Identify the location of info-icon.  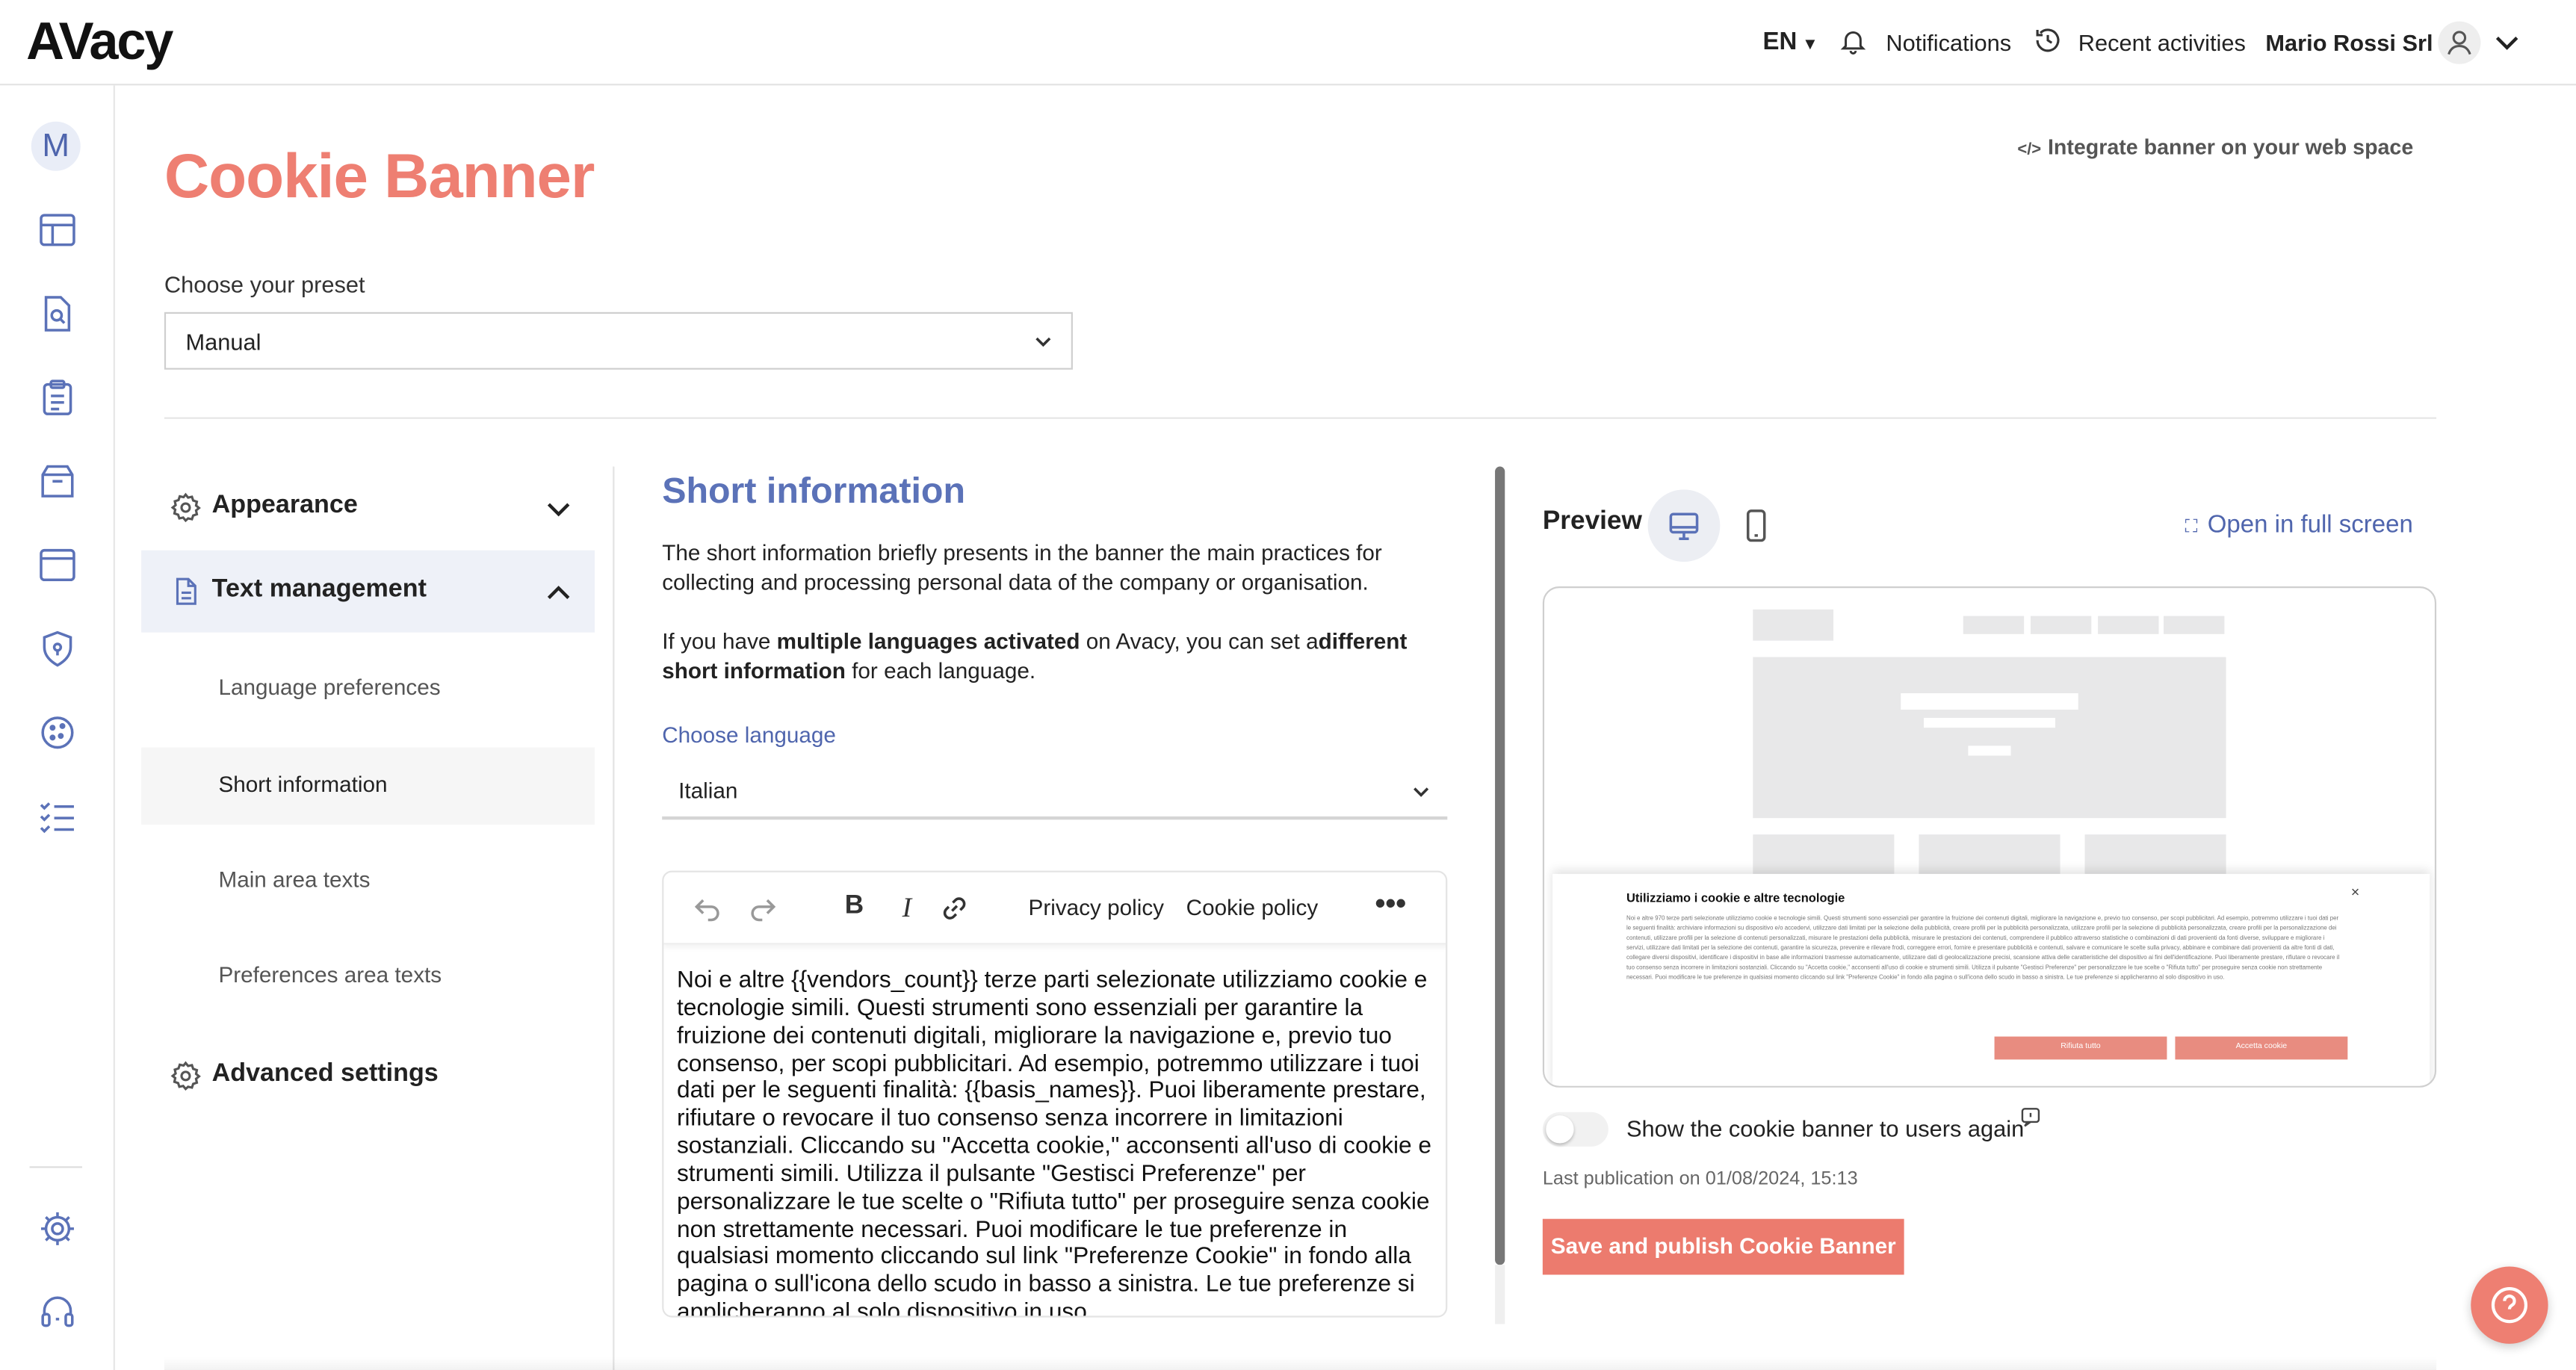
(2030, 1117).